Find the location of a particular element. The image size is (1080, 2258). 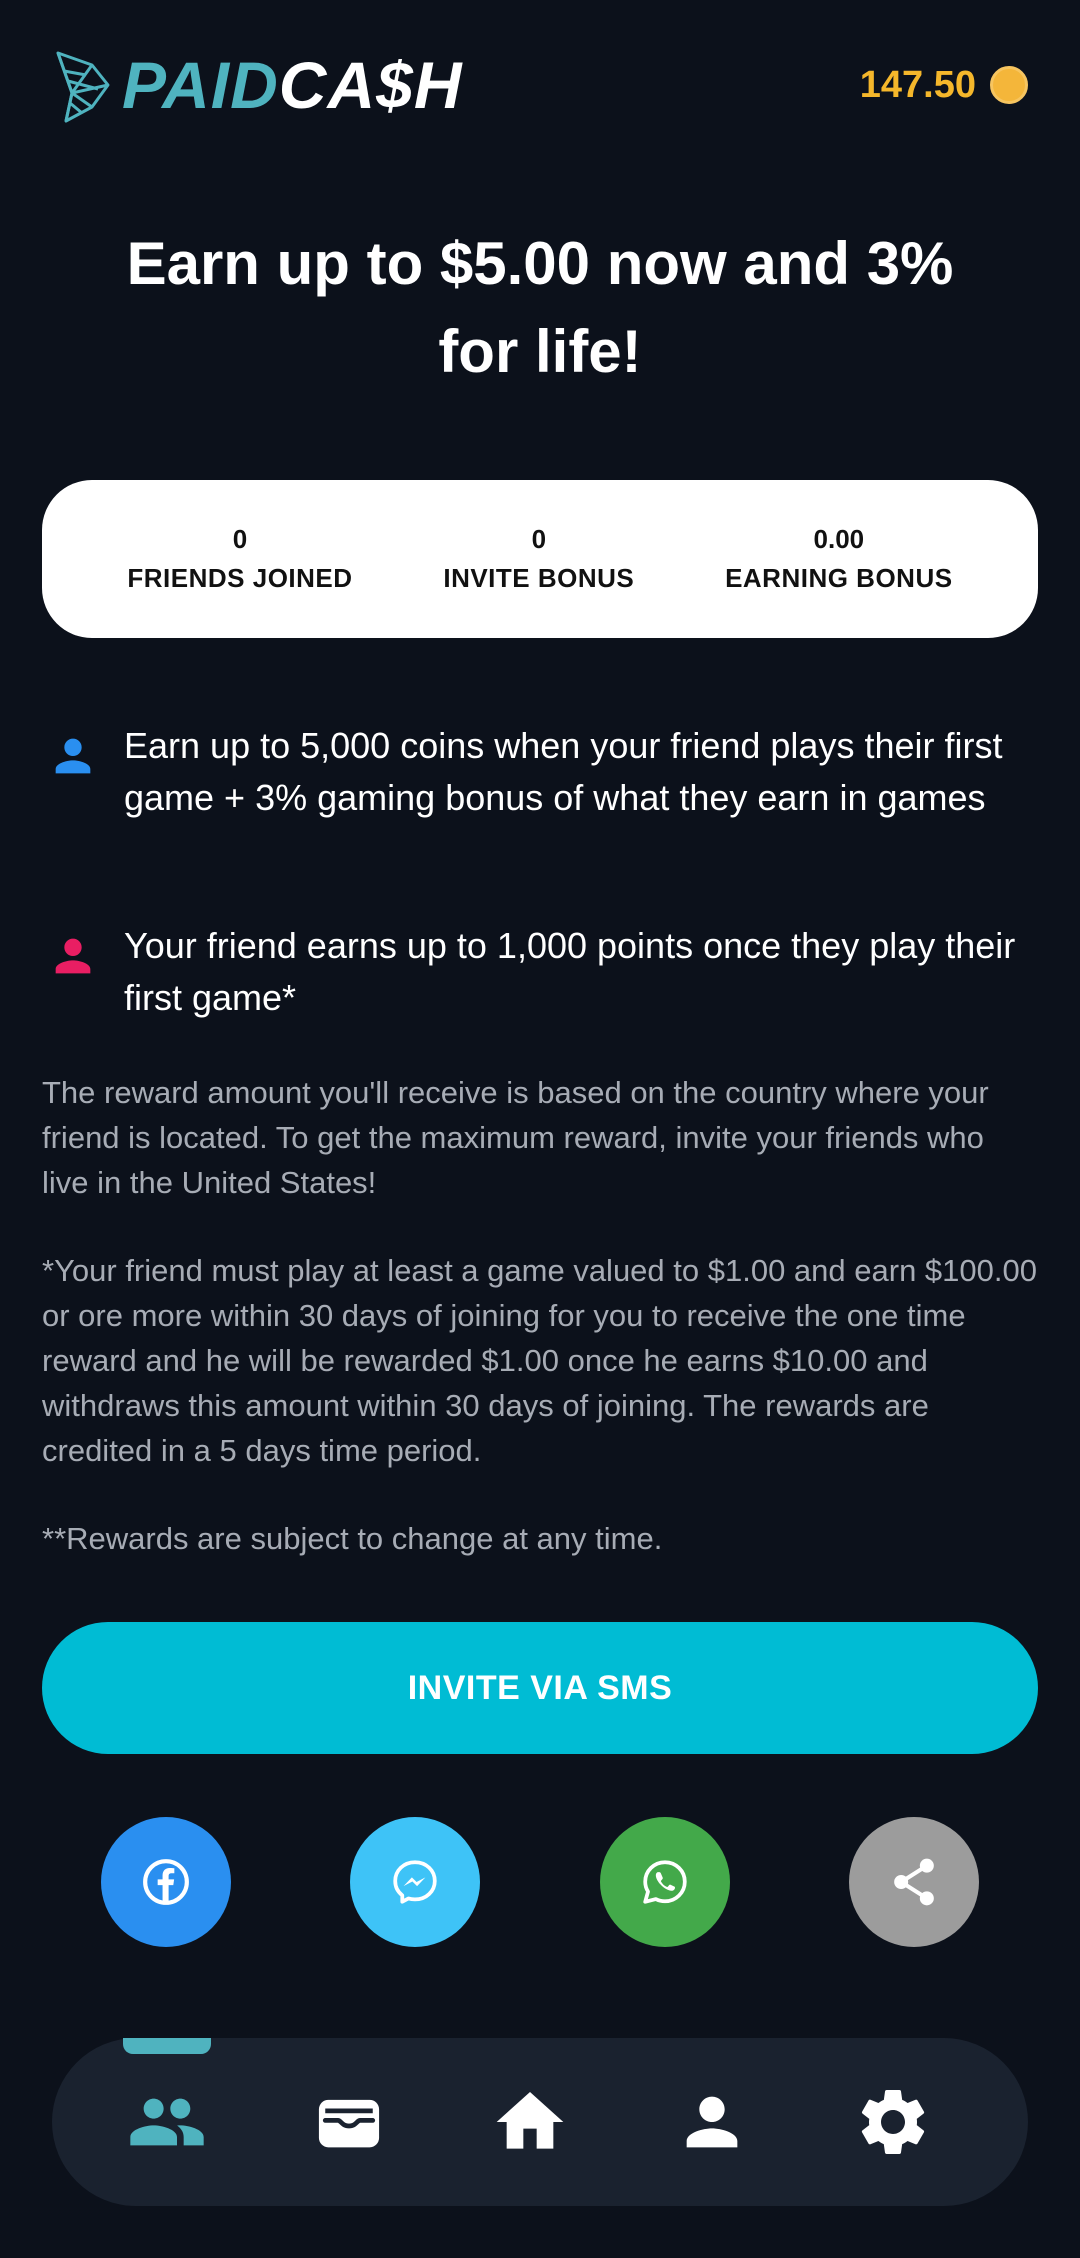

stat-label: EARNING BONUS is located at coordinates (839, 578).